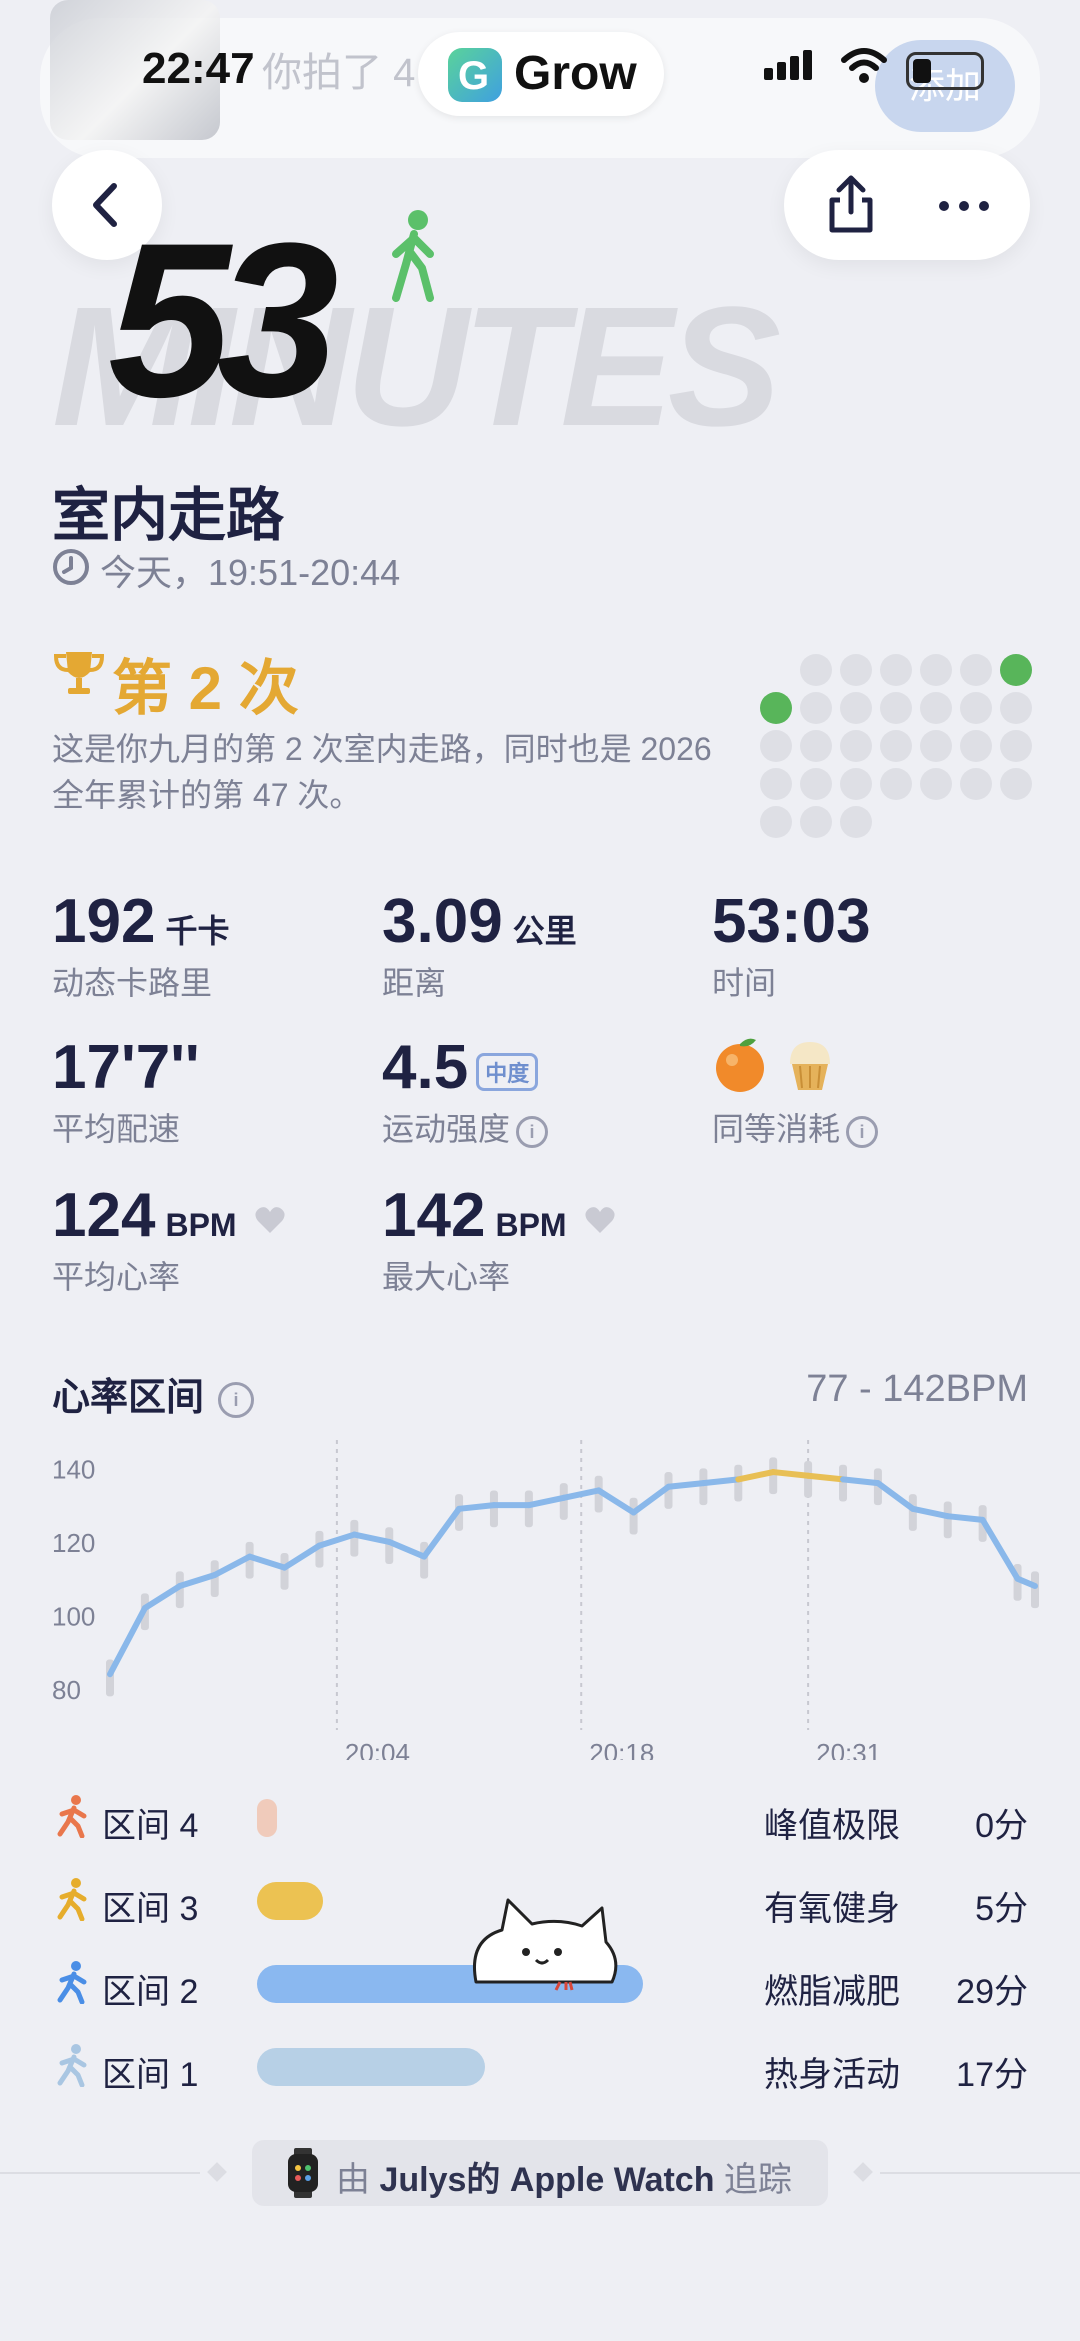 The height and width of the screenshot is (2341, 1080). Describe the element at coordinates (460, 1067) in the screenshot. I see `intensity-stat: 4.5 中度` at that location.